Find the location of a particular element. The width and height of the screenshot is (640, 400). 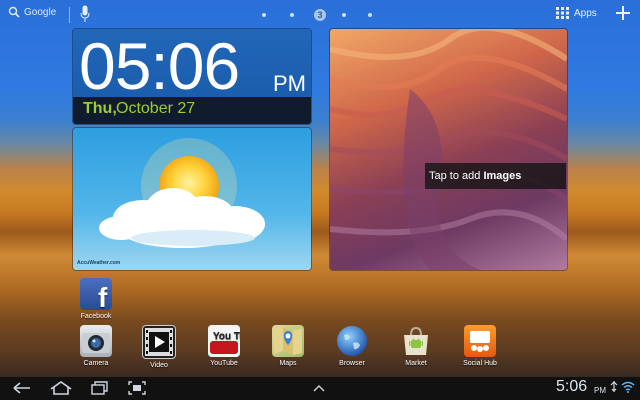

globe-icon is located at coordinates (352, 341).